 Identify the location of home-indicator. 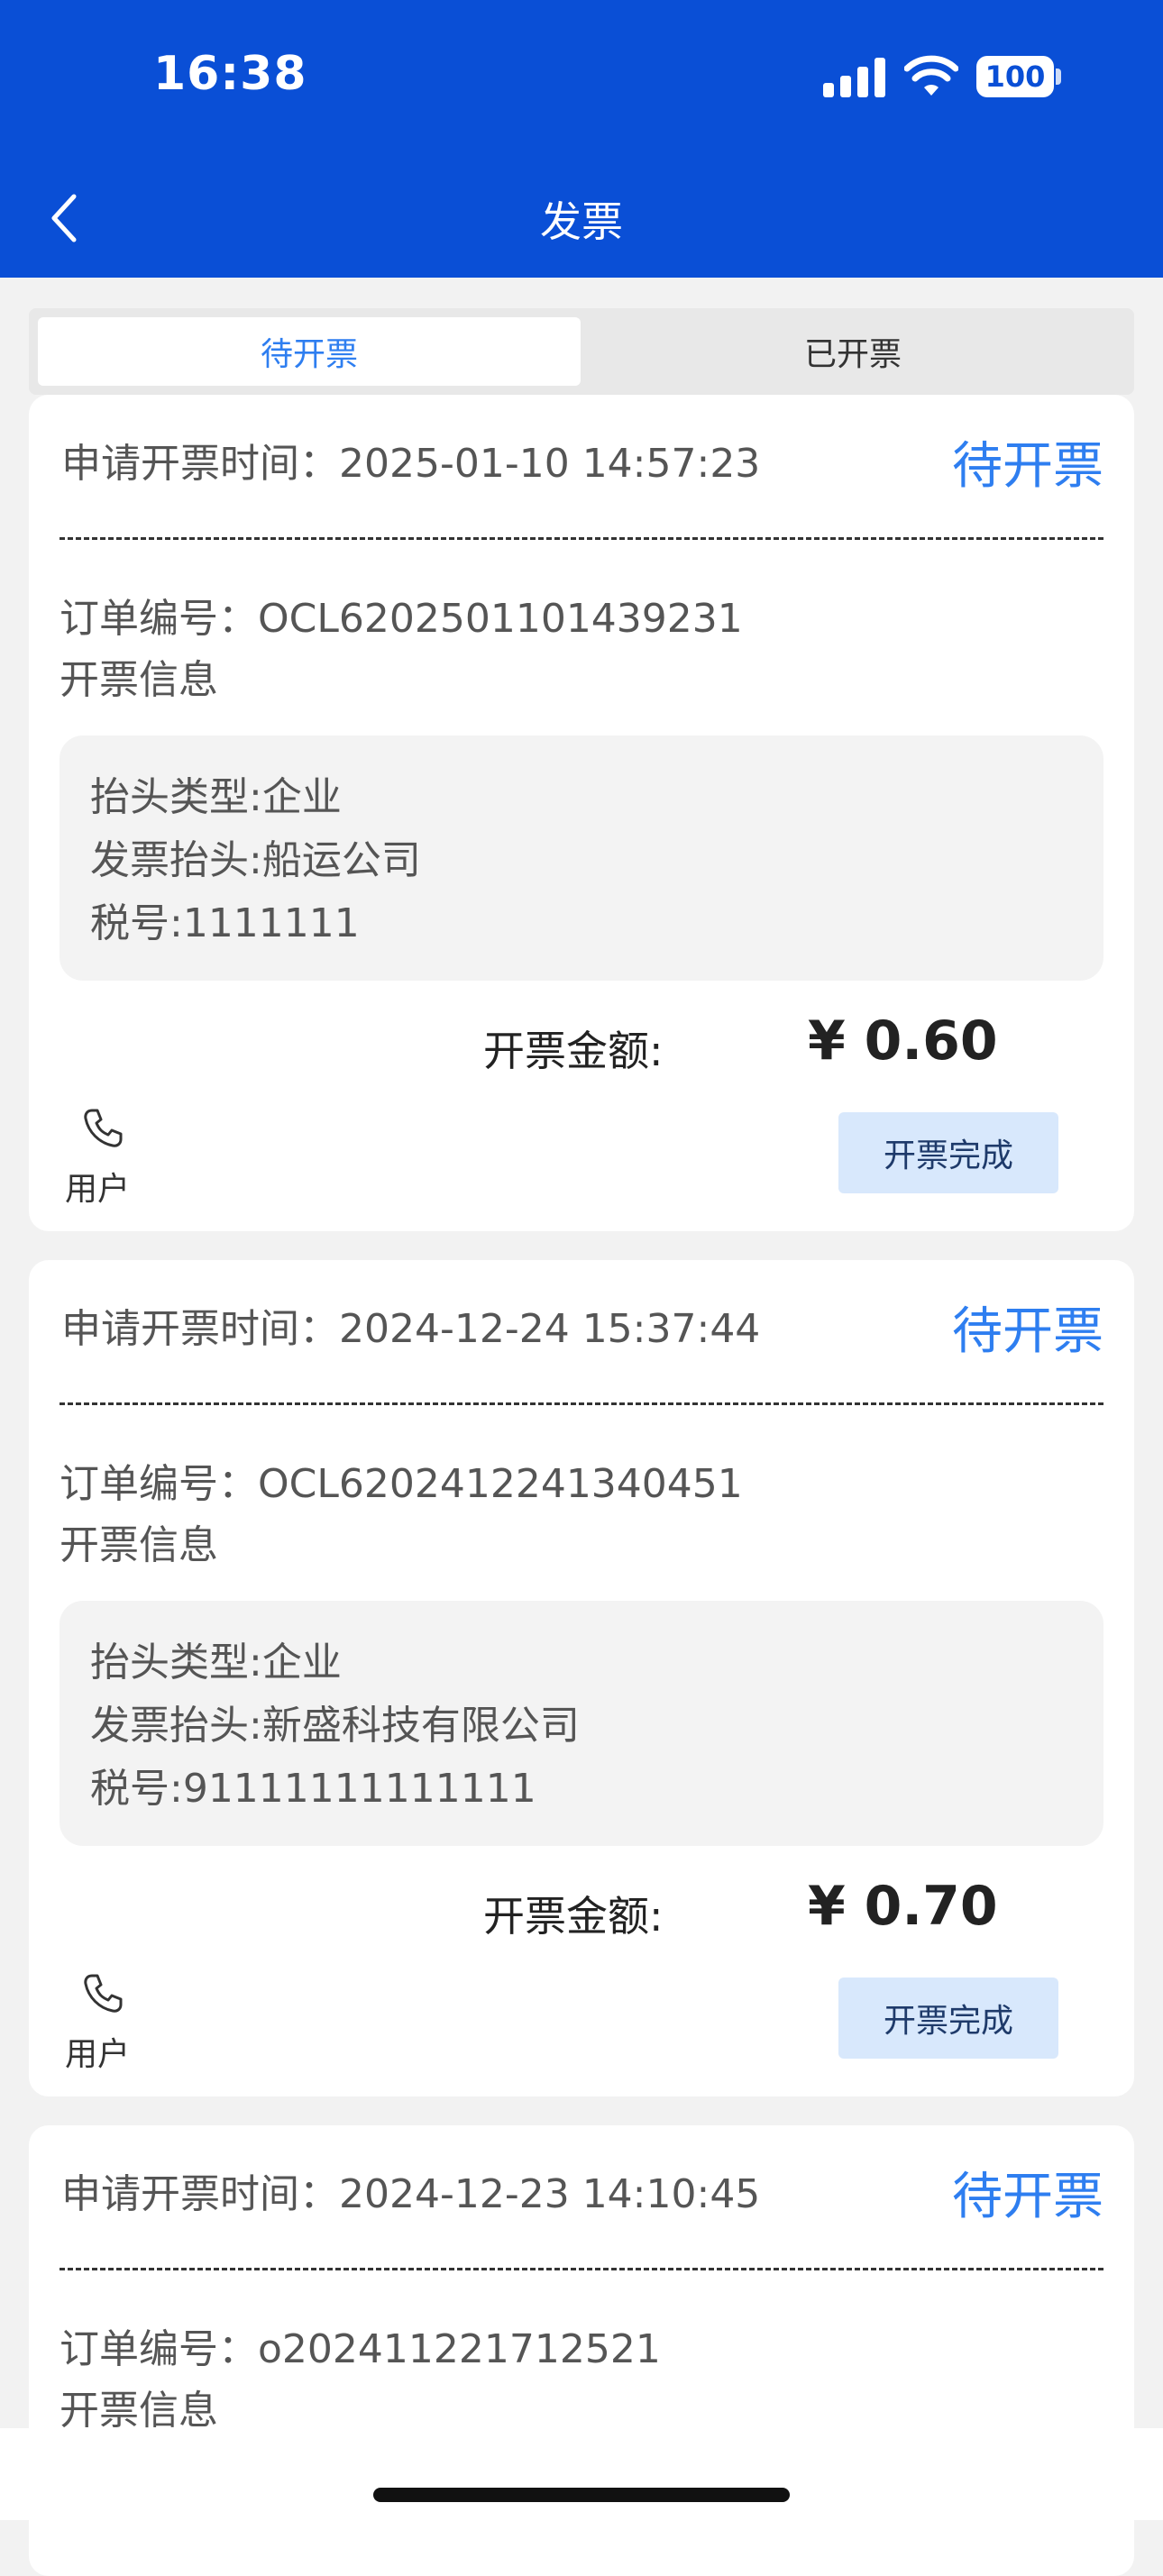
(581, 2495).